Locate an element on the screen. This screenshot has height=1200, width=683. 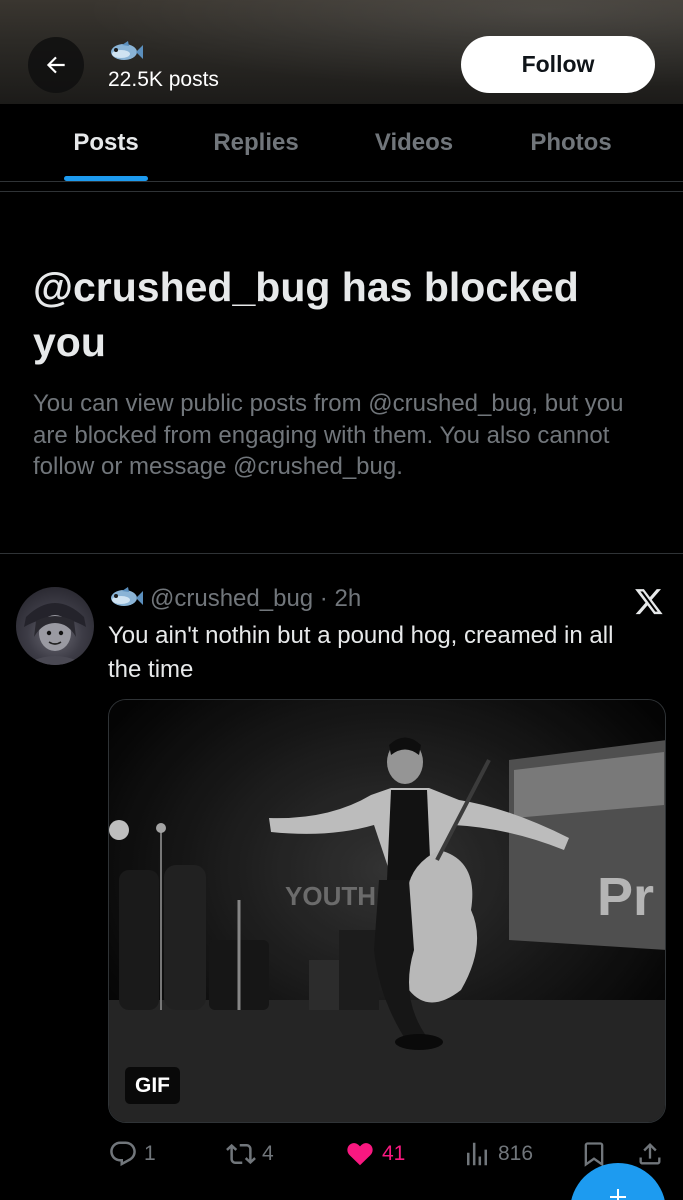
tab-posts: Posts is located at coordinates (105, 143).